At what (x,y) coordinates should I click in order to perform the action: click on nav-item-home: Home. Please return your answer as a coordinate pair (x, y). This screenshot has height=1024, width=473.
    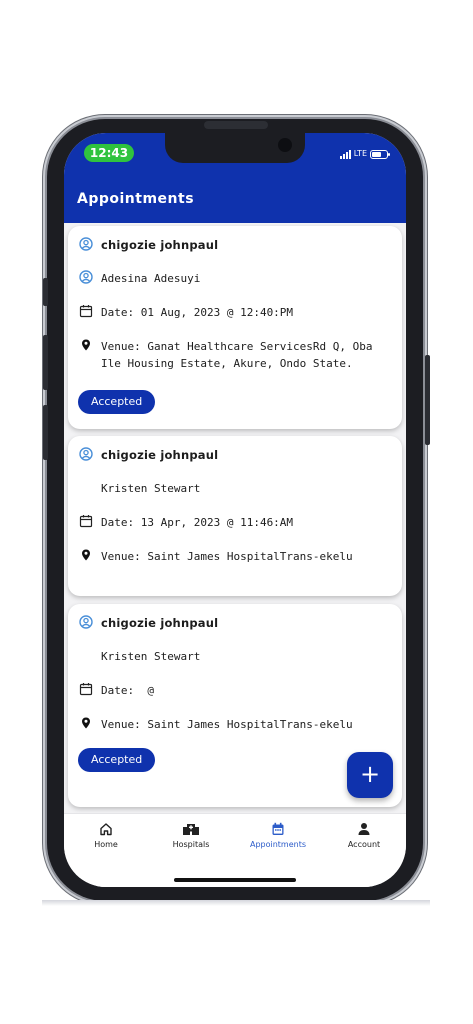
    Looking at the image, I should click on (106, 835).